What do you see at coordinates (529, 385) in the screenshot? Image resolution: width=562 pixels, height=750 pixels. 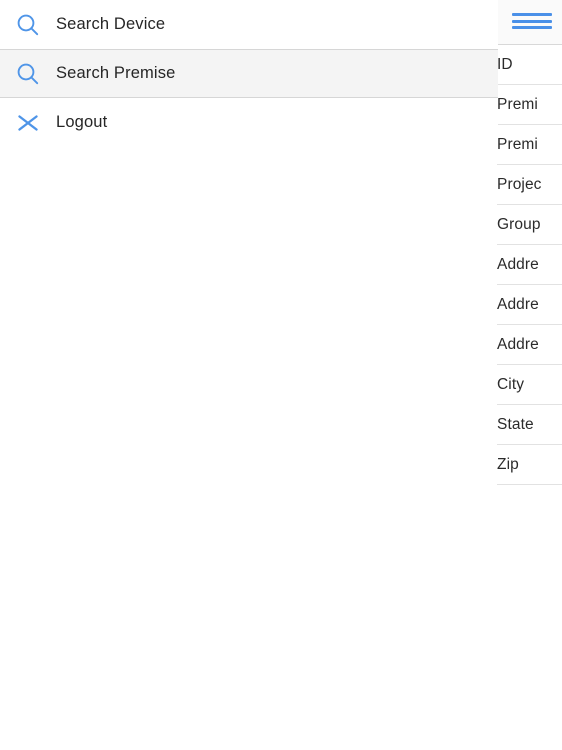 I see `field-row: City` at bounding box center [529, 385].